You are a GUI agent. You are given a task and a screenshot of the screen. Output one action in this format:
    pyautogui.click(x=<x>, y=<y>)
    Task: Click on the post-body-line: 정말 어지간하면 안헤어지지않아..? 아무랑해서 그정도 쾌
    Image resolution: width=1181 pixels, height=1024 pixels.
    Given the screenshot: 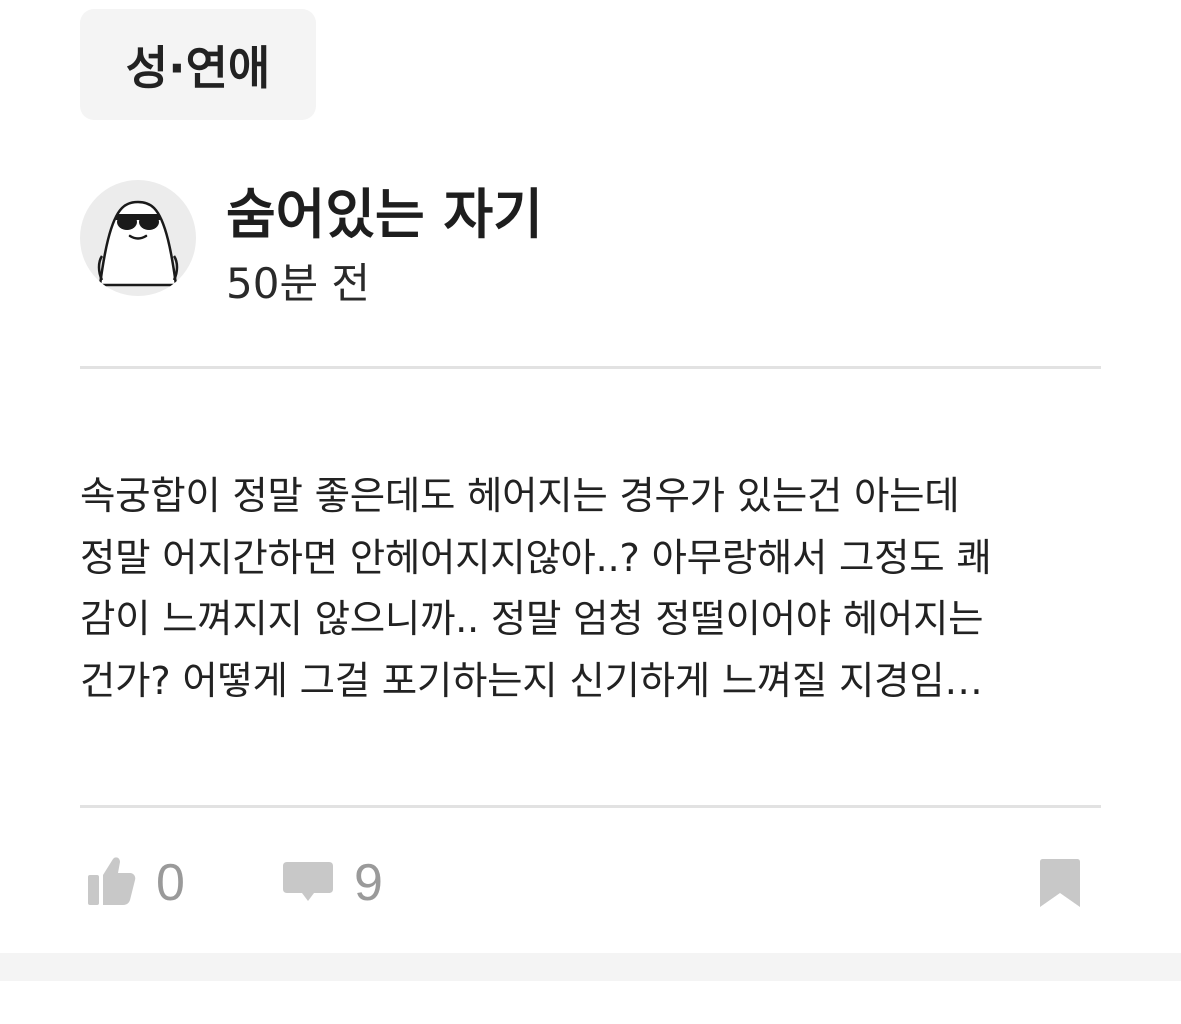 What is the action you would take?
    pyautogui.click(x=536, y=558)
    